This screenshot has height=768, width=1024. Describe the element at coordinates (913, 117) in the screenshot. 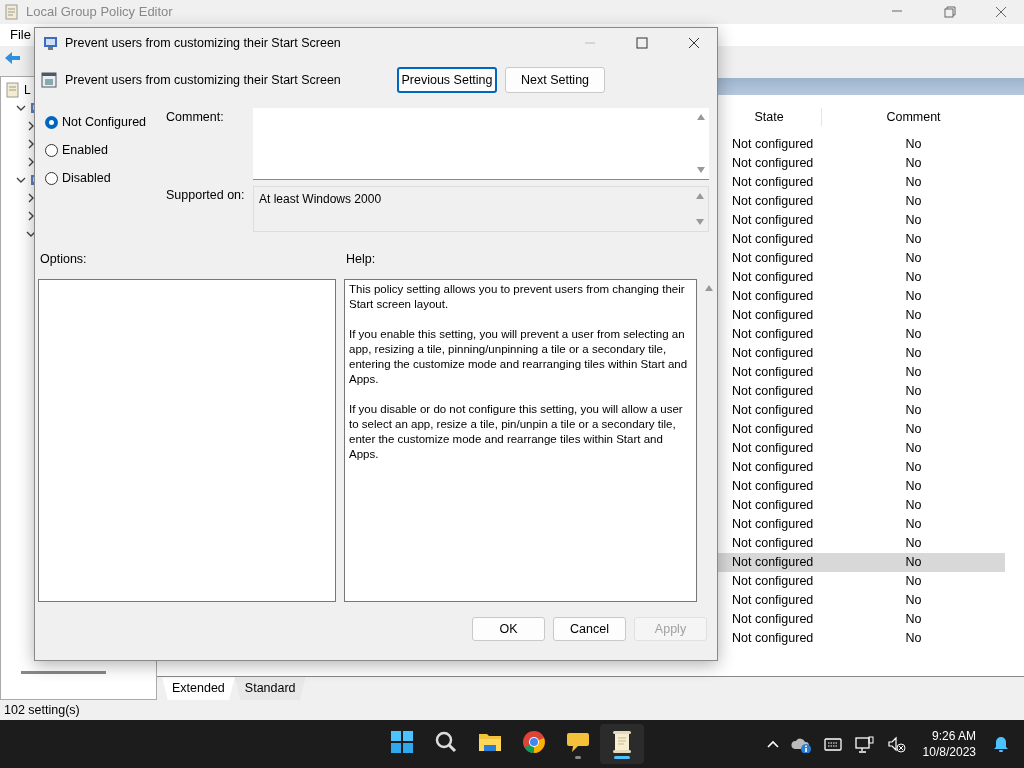

I see `column-header: Comment` at that location.